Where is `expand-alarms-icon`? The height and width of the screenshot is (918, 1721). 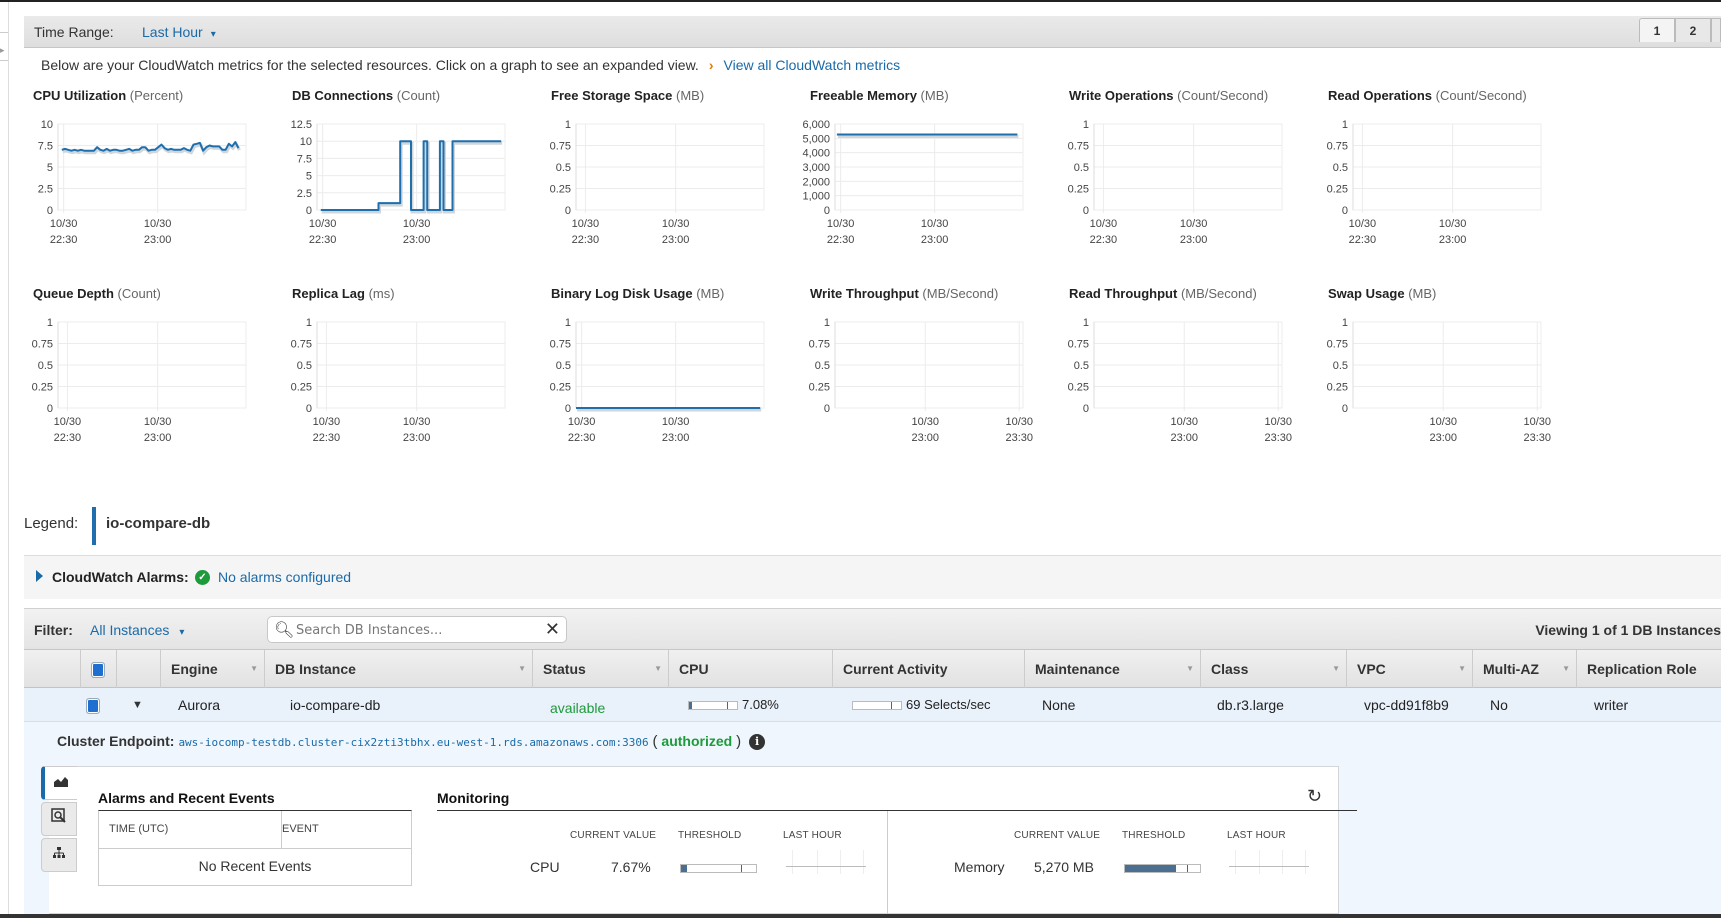
expand-alarms-icon is located at coordinates (39, 576).